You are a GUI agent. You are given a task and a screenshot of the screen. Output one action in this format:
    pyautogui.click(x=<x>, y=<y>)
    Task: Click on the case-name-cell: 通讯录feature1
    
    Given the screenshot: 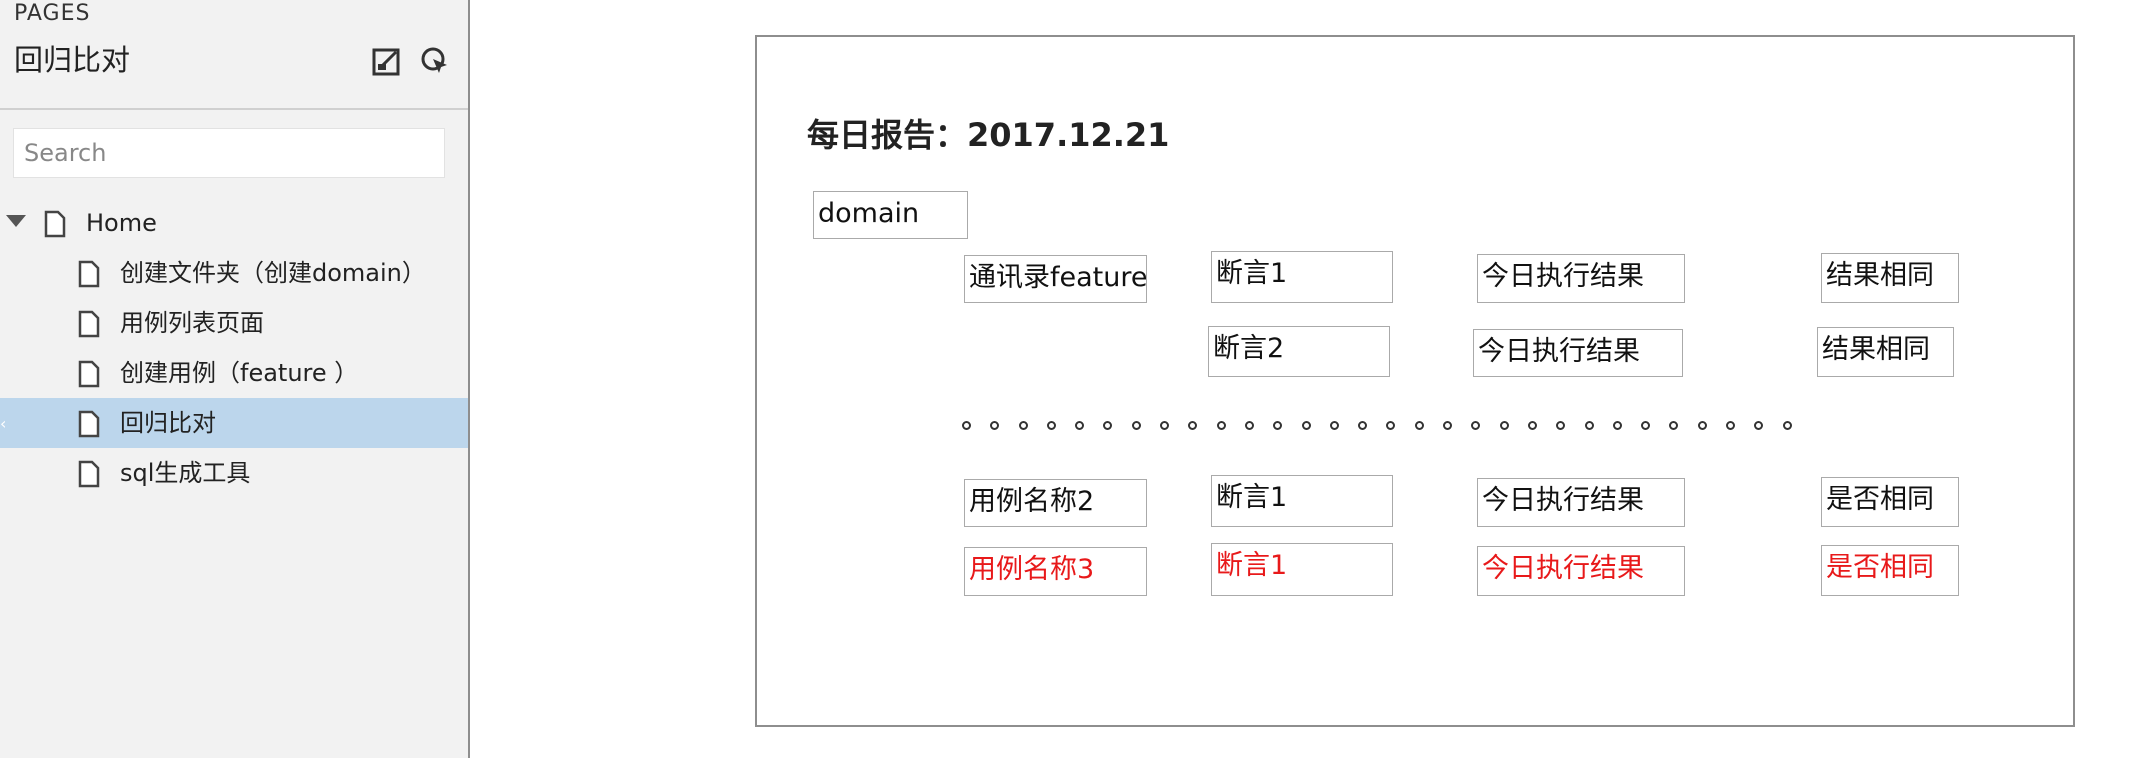 What is the action you would take?
    pyautogui.click(x=1055, y=279)
    